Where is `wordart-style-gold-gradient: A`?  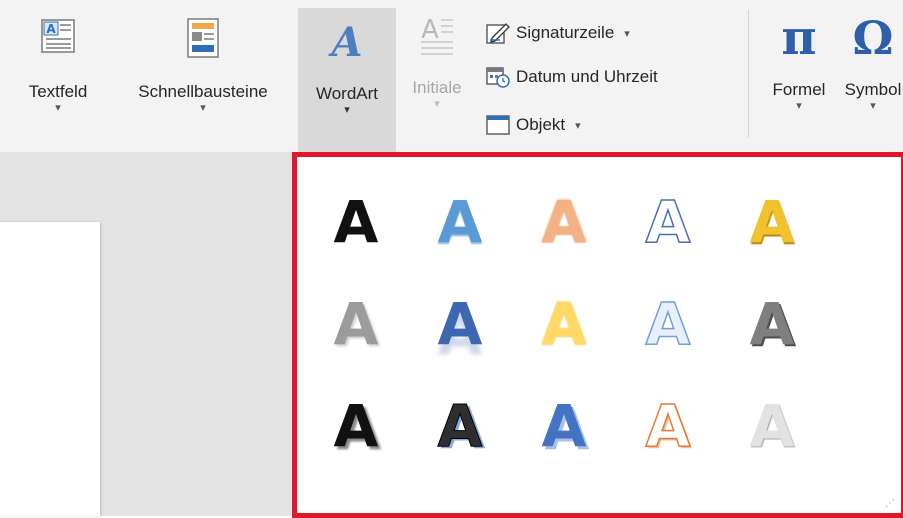 wordart-style-gold-gradient: A is located at coordinates (772, 222).